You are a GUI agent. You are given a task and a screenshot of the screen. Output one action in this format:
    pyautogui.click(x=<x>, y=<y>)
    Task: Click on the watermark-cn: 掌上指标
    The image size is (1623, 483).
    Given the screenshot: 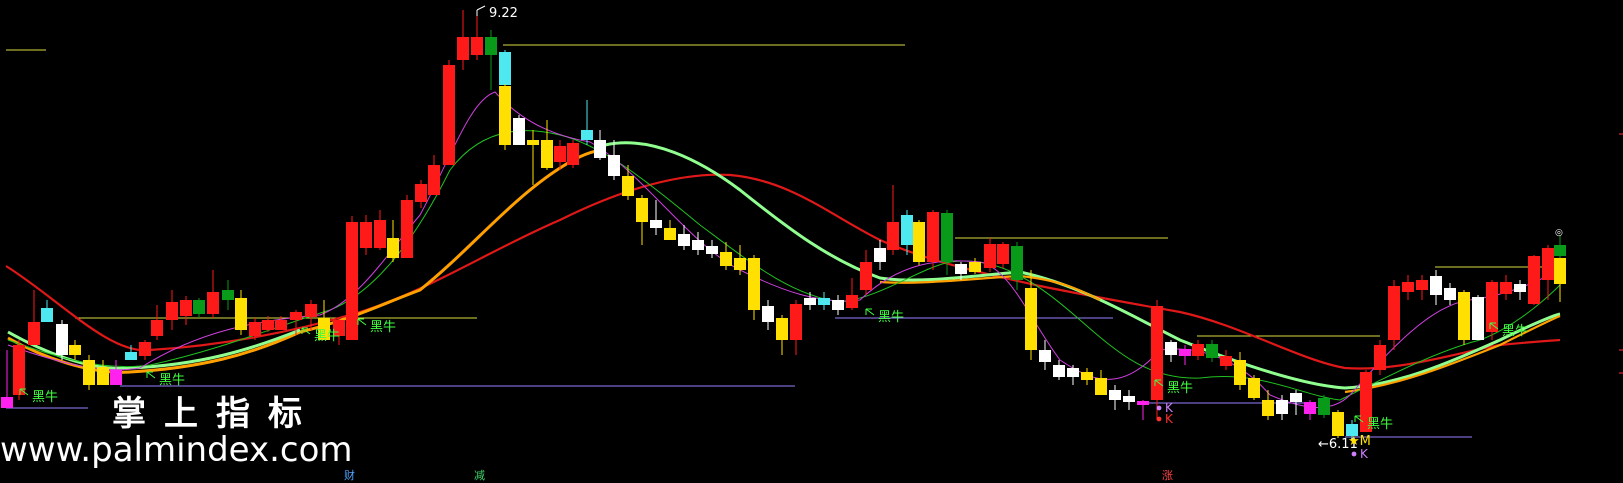 What is the action you would take?
    pyautogui.click(x=216, y=414)
    